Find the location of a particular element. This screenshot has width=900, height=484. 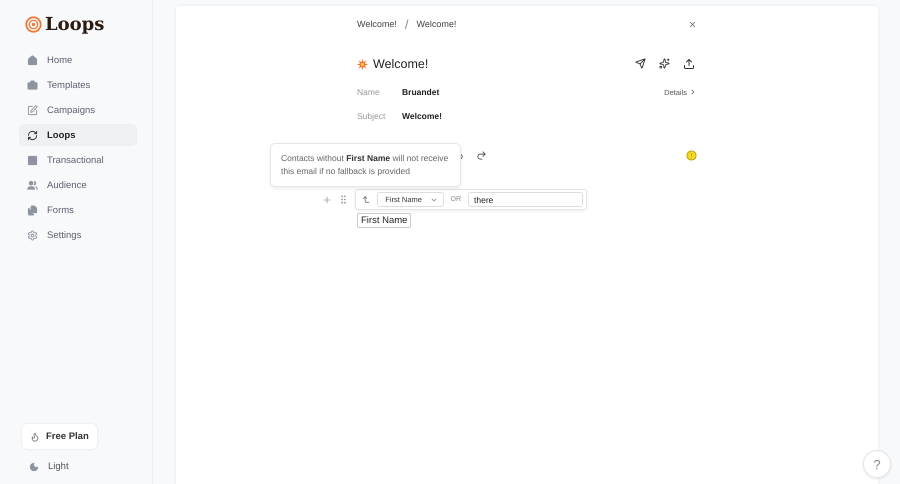

field-value: Welcome! is located at coordinates (422, 116).